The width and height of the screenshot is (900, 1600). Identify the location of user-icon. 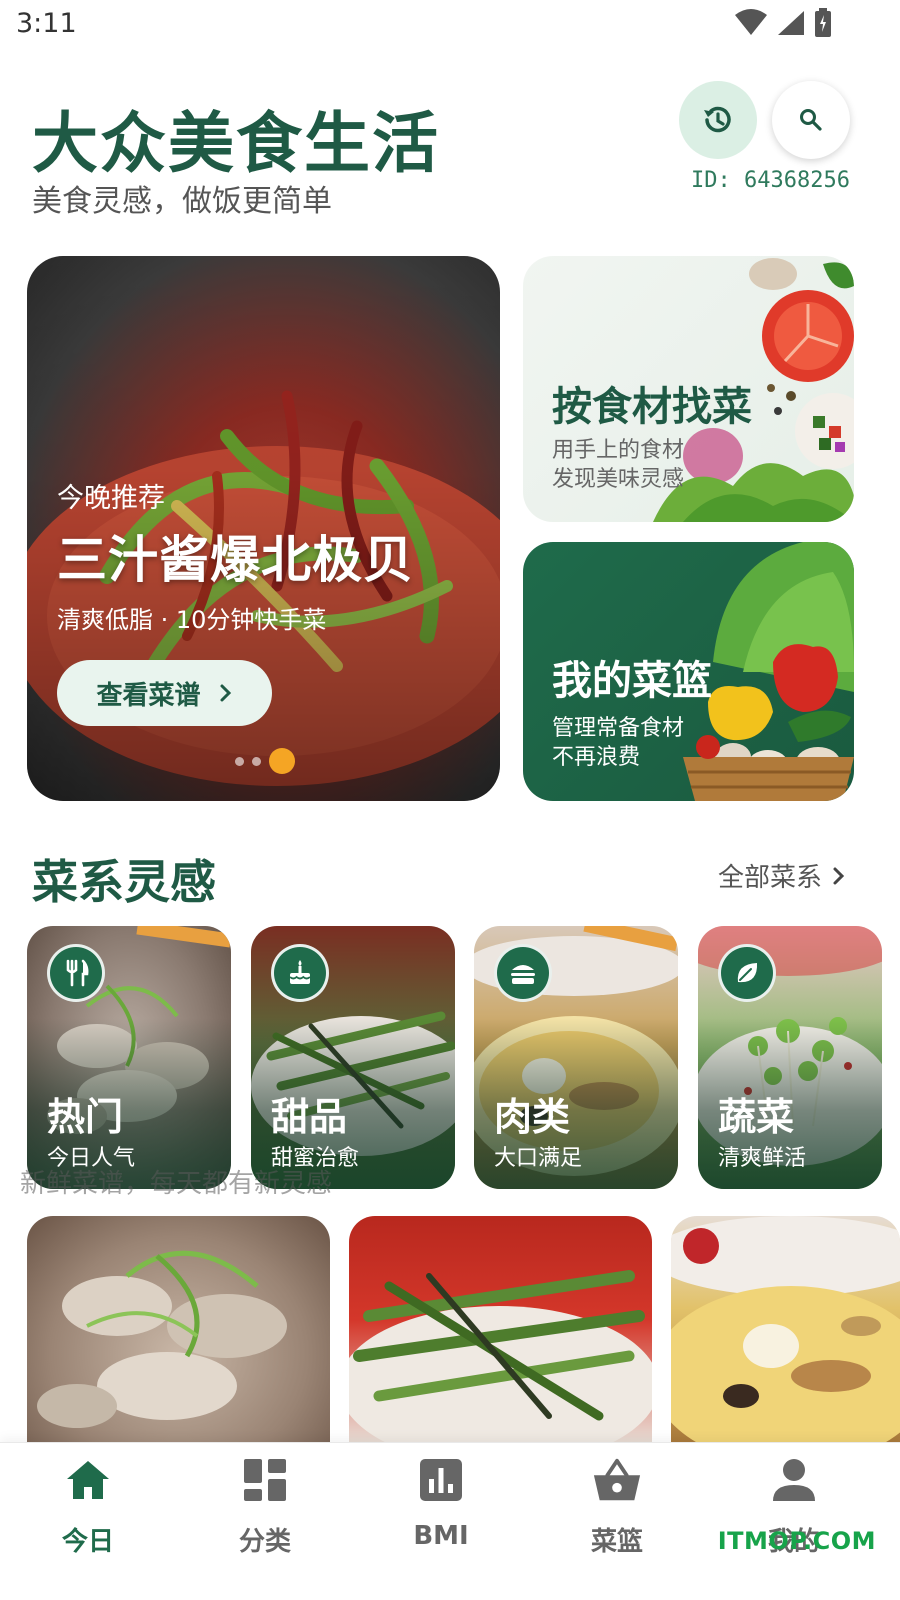
(794, 1480).